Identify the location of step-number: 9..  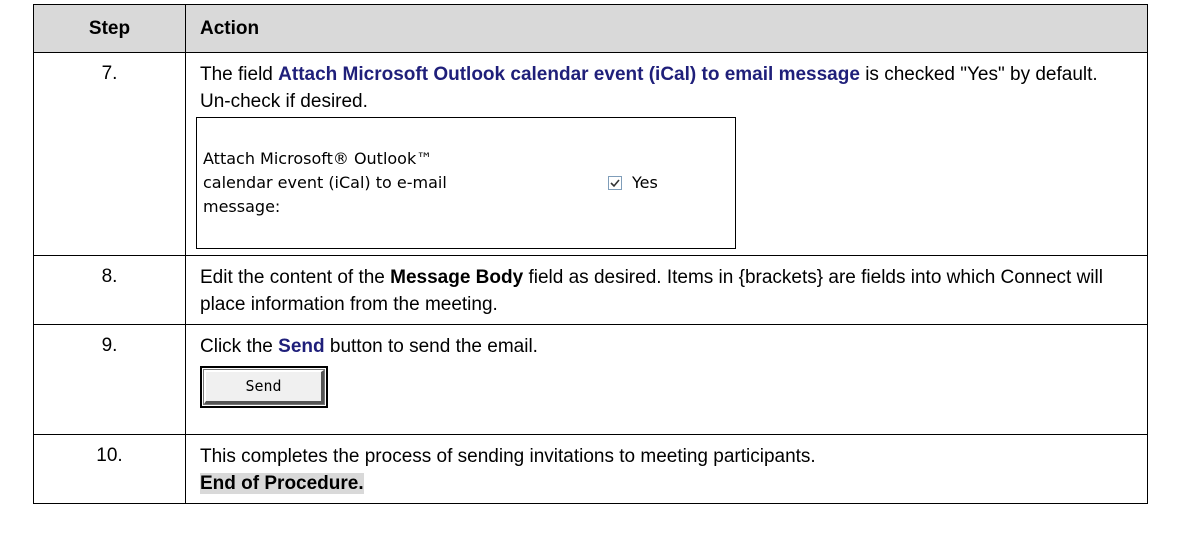
(109, 379).